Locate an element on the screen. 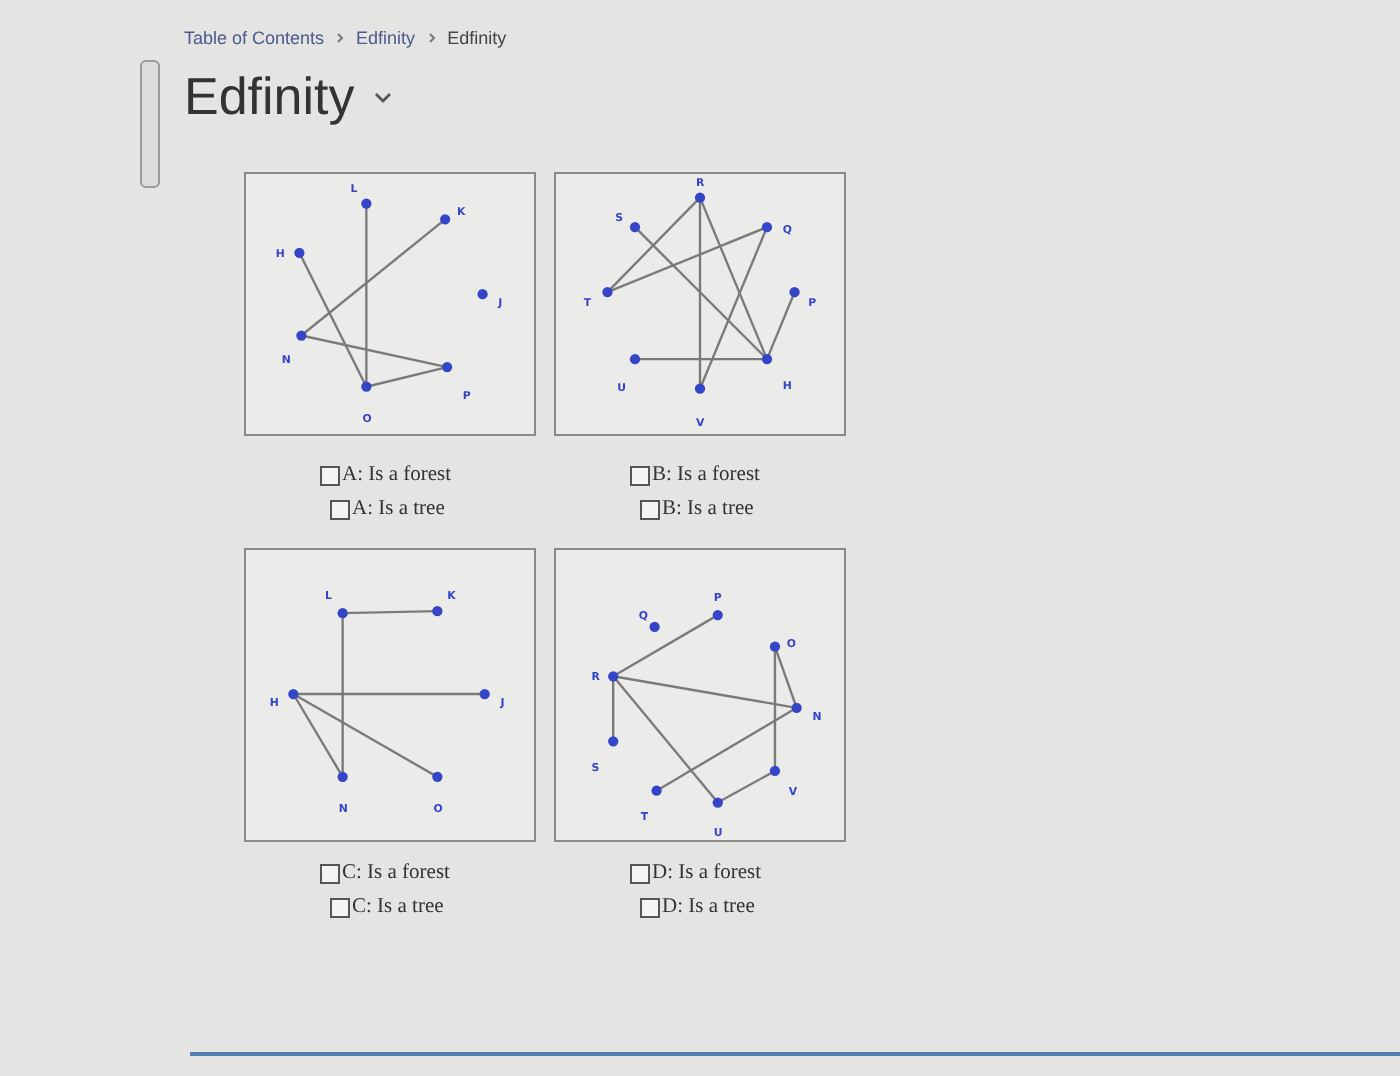 This screenshot has height=1076, width=1400. option-label: B: Is a forest is located at coordinates (706, 475).